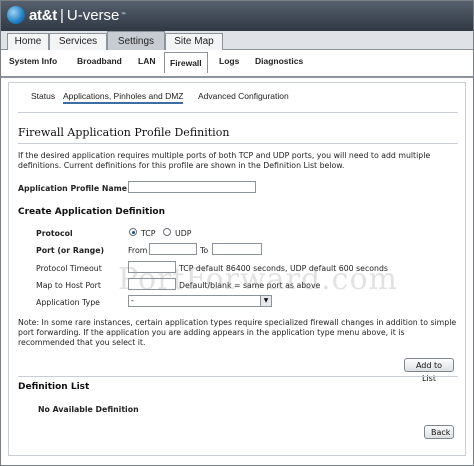  I want to click on att-logo: at&t | U-verse ™, so click(66, 15).